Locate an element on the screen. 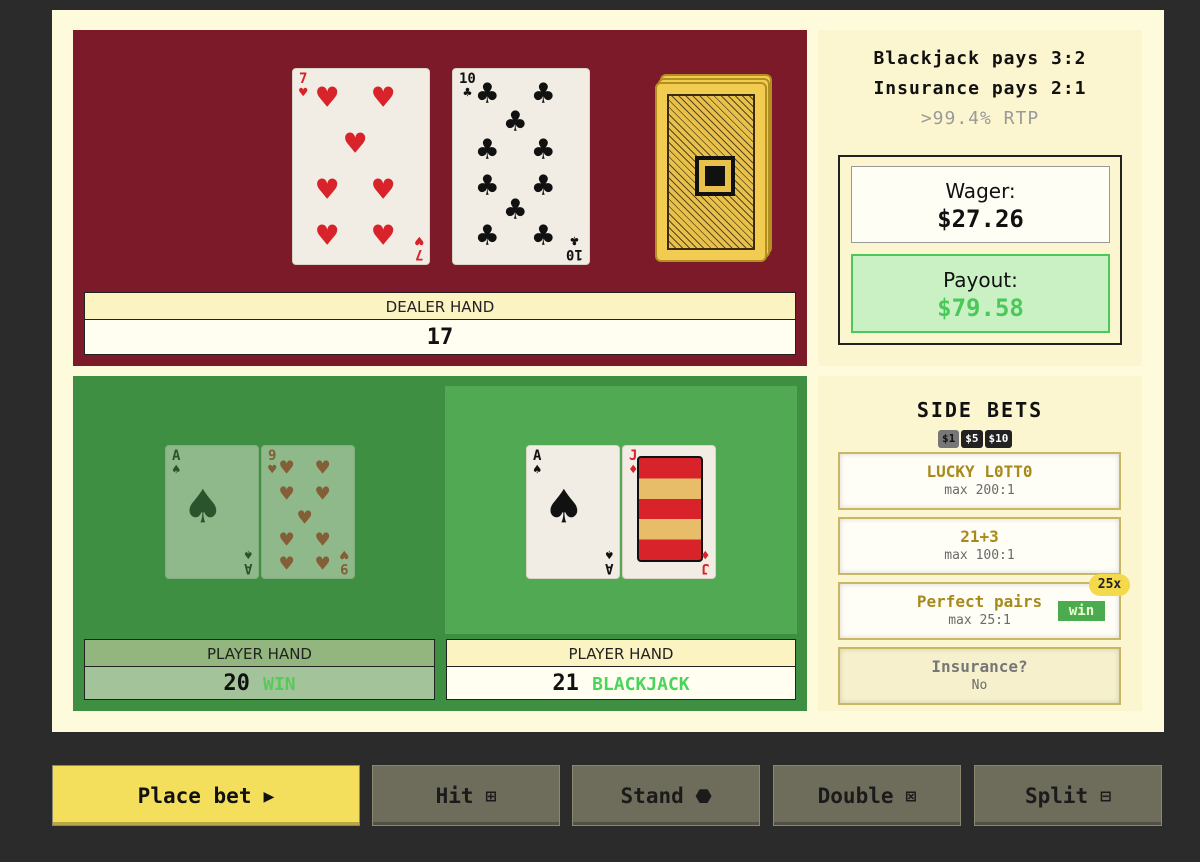 The width and height of the screenshot is (1200, 862). side-bet-max: max 200:1 is located at coordinates (979, 490).